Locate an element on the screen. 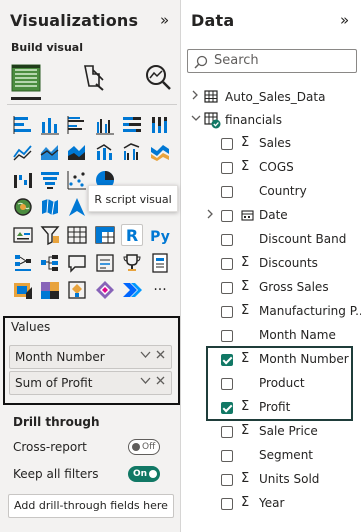 Image resolution: width=361 pixels, height=532 pixels. search-icon is located at coordinates (201, 63).